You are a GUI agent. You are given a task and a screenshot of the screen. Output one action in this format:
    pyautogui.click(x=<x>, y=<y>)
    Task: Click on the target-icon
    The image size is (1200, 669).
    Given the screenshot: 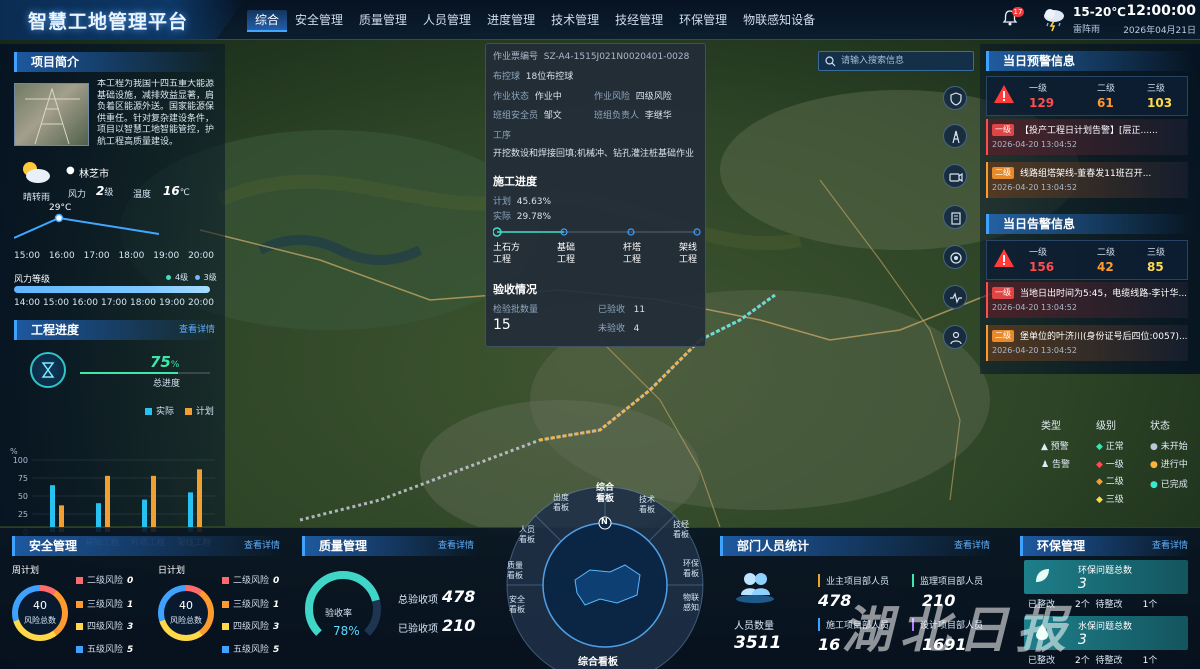 What is the action you would take?
    pyautogui.click(x=955, y=257)
    